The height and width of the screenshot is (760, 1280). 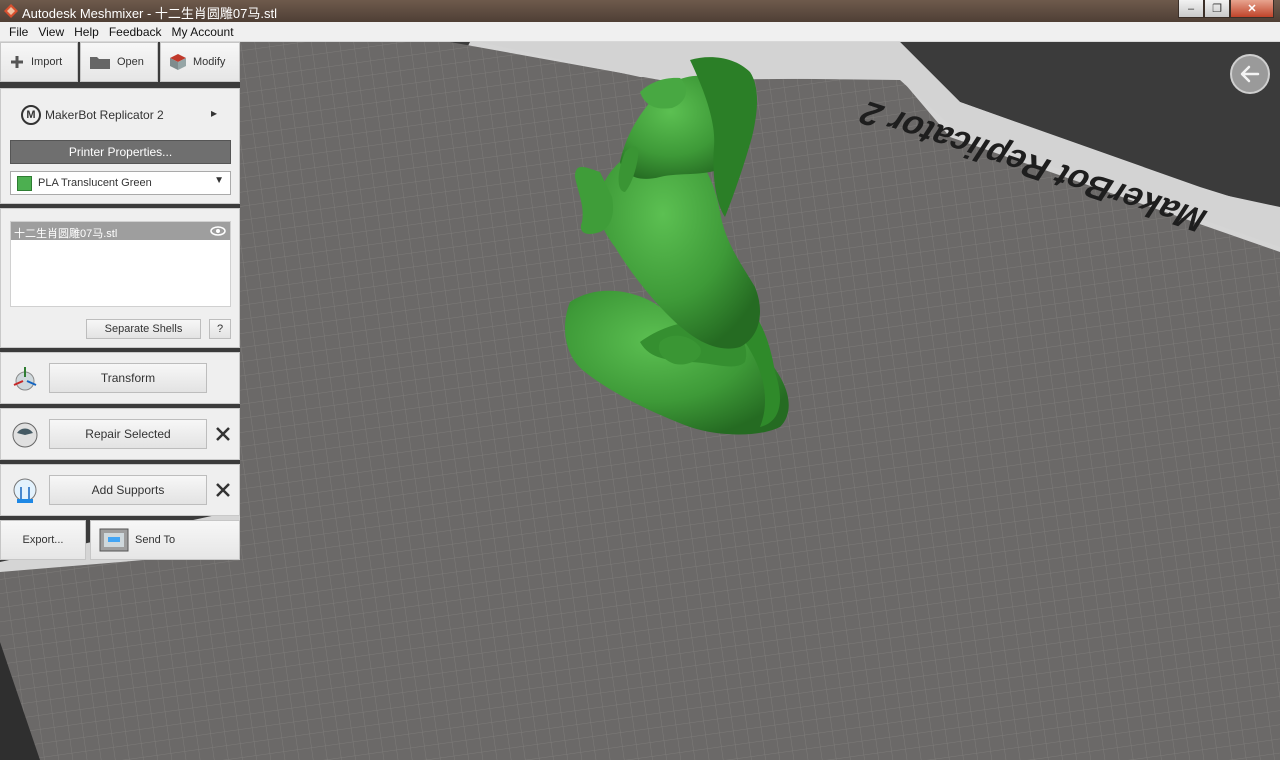 I want to click on help-button: ?, so click(x=220, y=329).